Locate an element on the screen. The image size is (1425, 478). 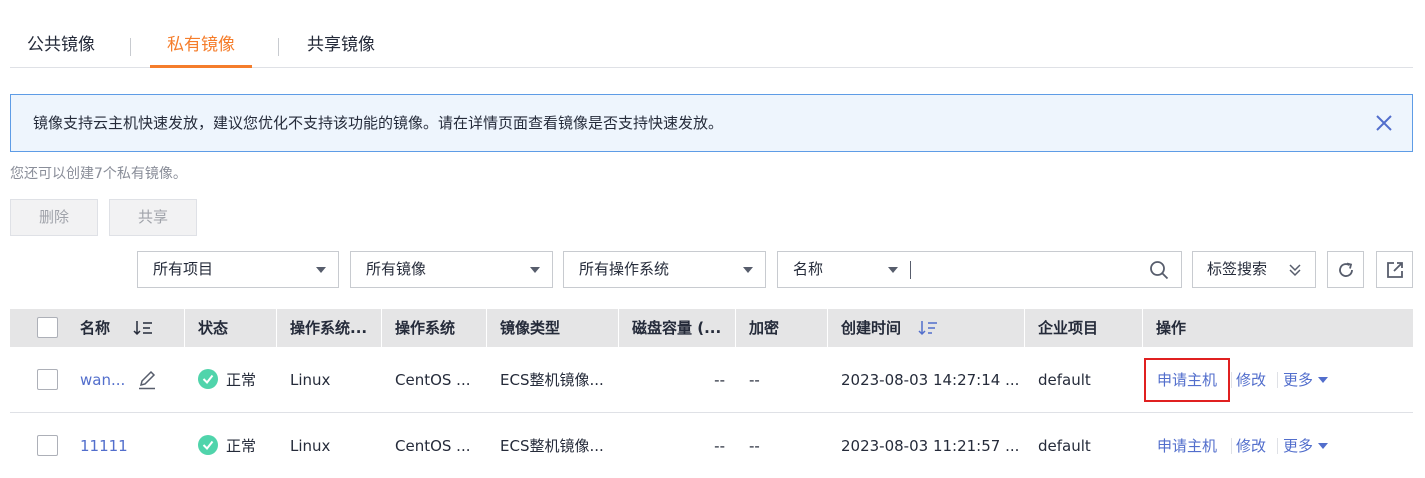
share-button: 共享 is located at coordinates (153, 217).